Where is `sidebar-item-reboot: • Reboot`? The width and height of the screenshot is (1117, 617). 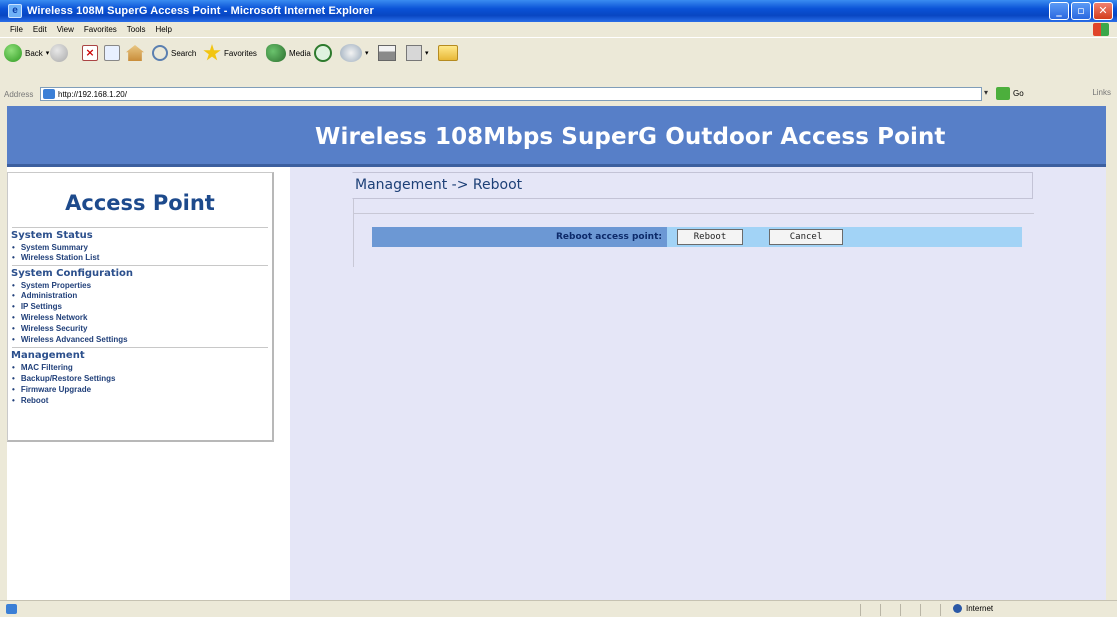 sidebar-item-reboot: • Reboot is located at coordinates (30, 400).